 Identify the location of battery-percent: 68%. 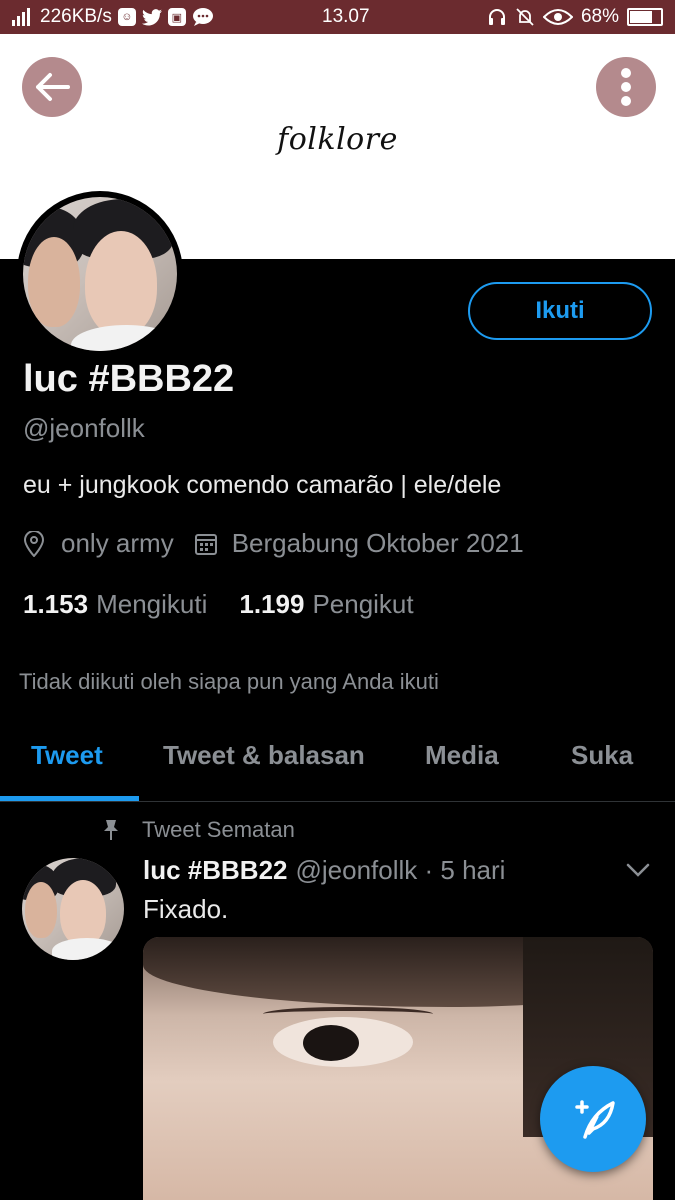
(599, 16).